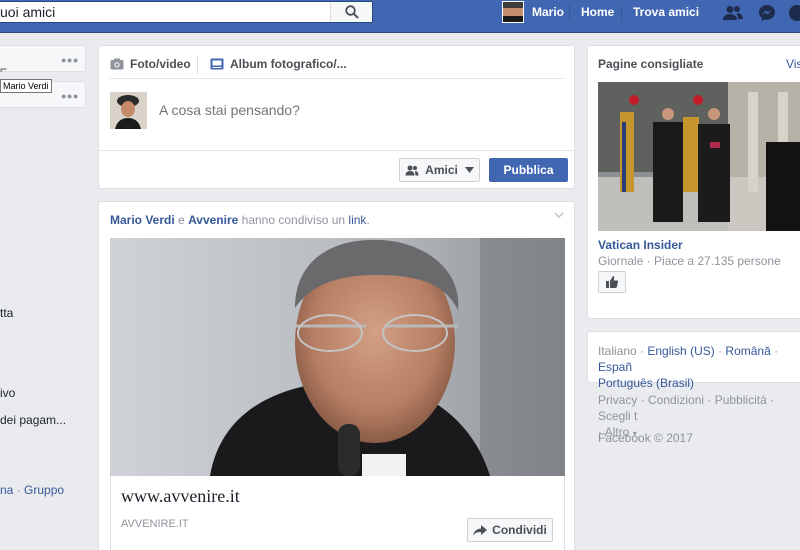  I want to click on share-arrow-icon, so click(480, 530).